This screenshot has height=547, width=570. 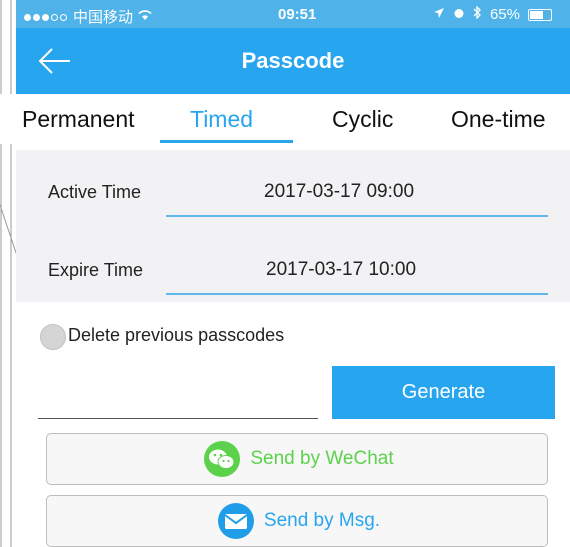 I want to click on active-time-underline, so click(x=357, y=216).